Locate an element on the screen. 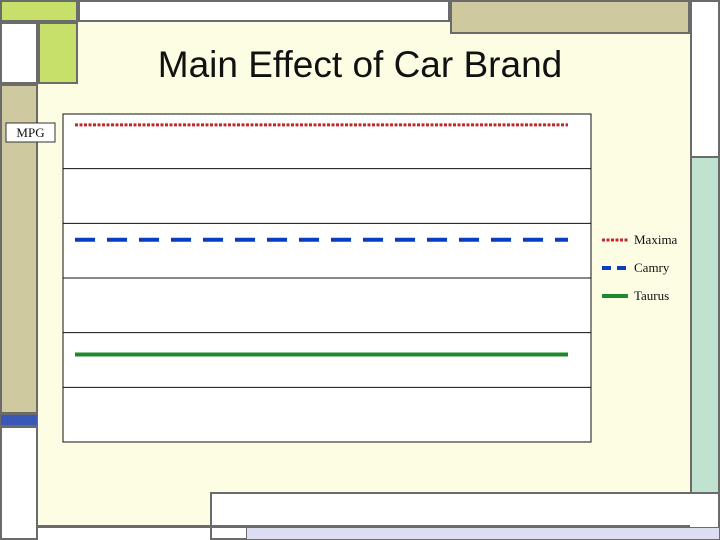 The width and height of the screenshot is (720, 540). legend: Maxima Camry Taurus is located at coordinates (640, 267).